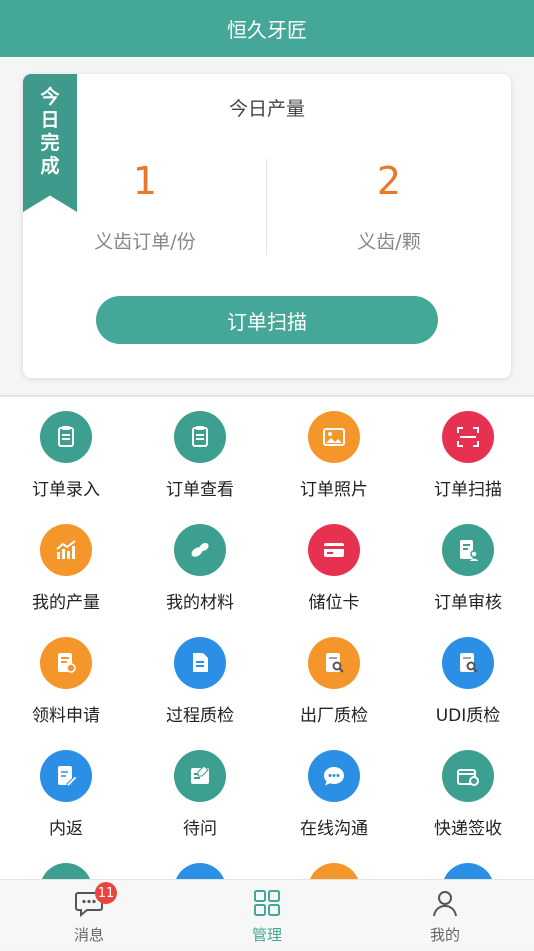 This screenshot has width=534, height=951. What do you see at coordinates (334, 829) in the screenshot?
I see `grid-item-label: 在线沟通` at bounding box center [334, 829].